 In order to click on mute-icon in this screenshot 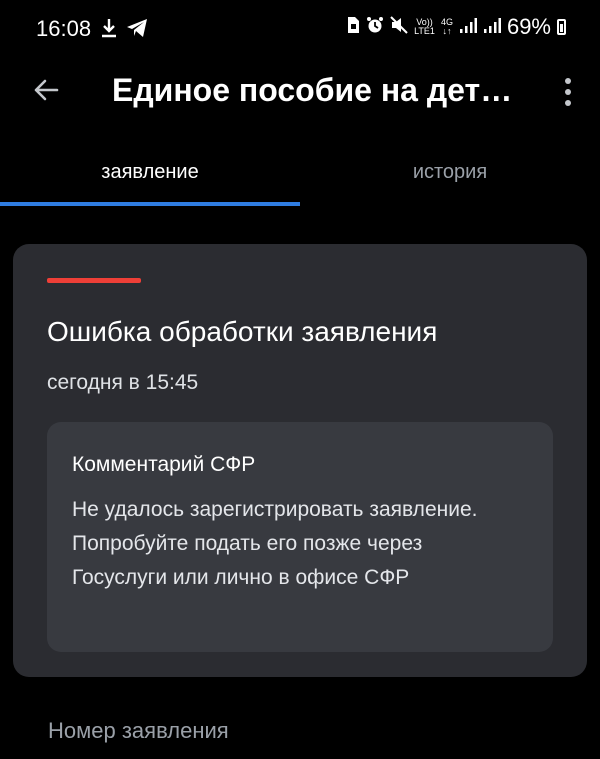, I will do `click(399, 27)`.